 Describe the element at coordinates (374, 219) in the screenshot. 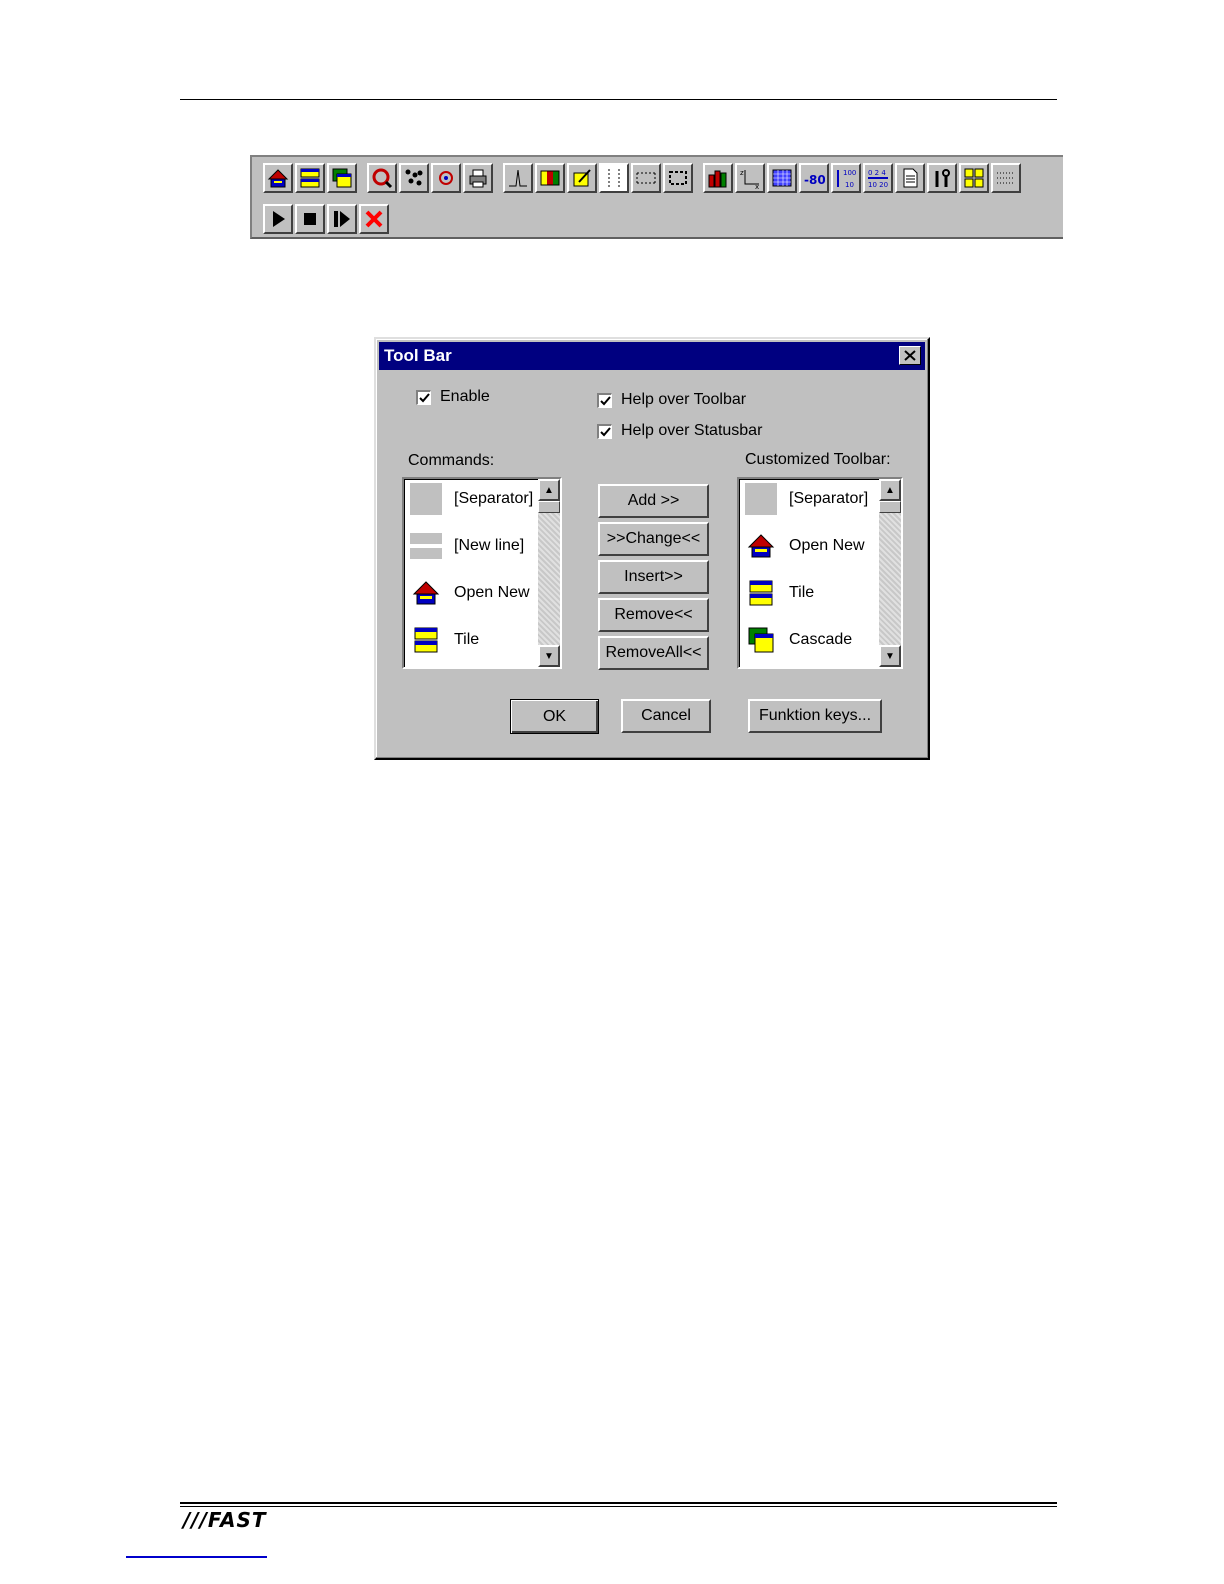

I see `cancel-icon` at that location.